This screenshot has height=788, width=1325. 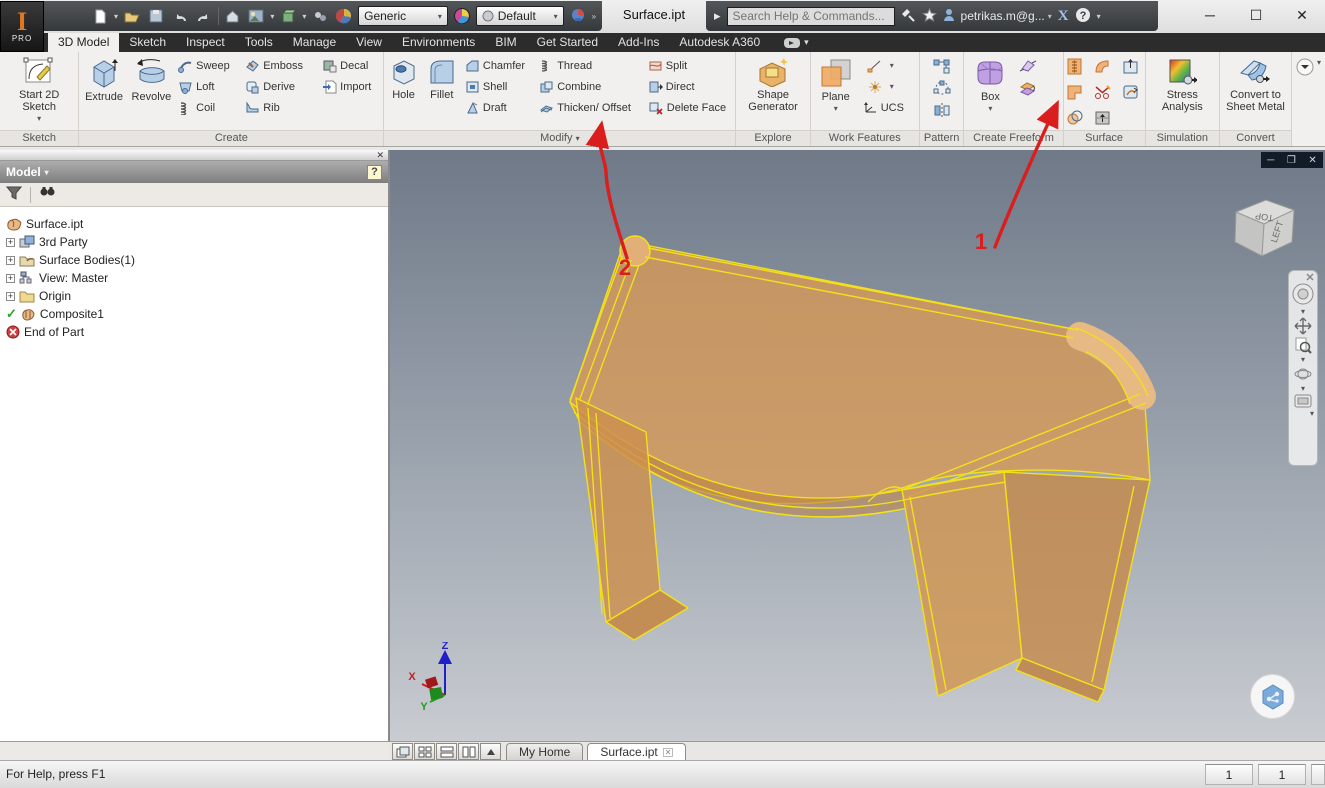 What do you see at coordinates (519, 16) in the screenshot?
I see `appearance-select: Default ▾` at bounding box center [519, 16].